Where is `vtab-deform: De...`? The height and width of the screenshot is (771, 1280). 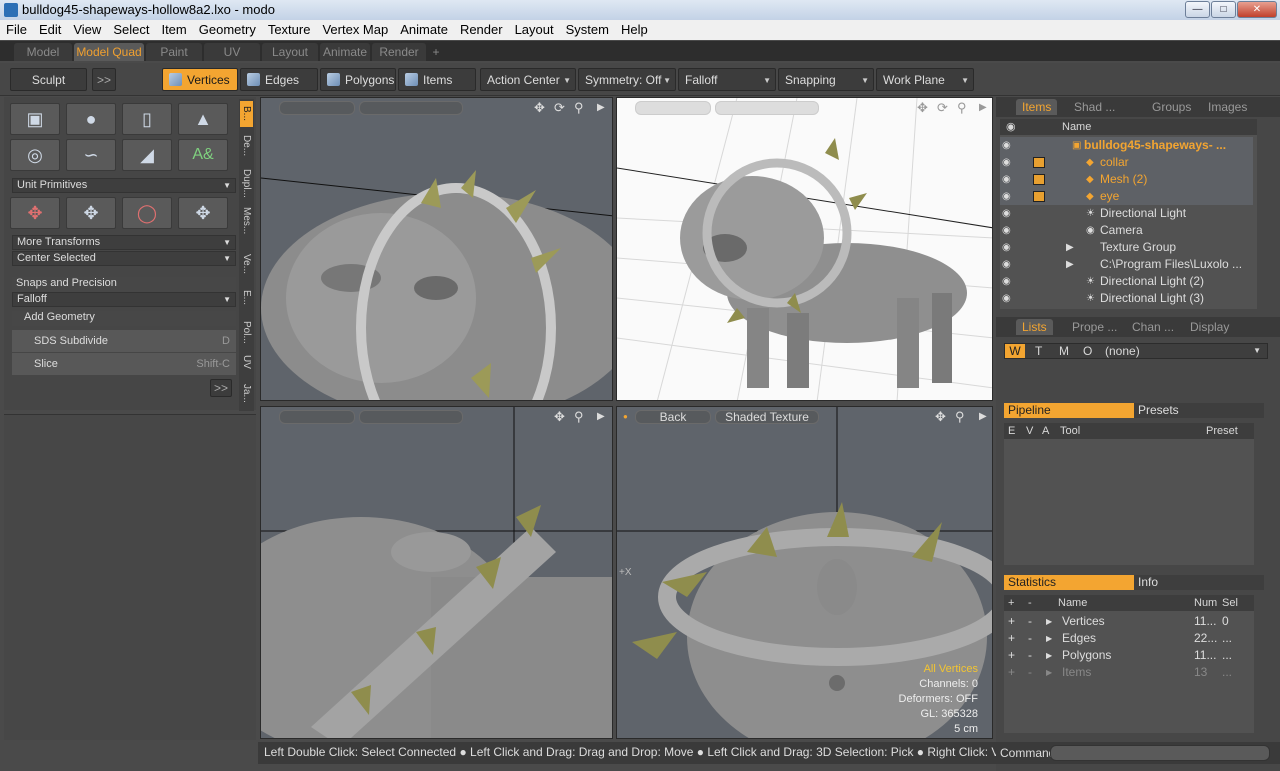
vtab-deform: De... is located at coordinates (246, 146).